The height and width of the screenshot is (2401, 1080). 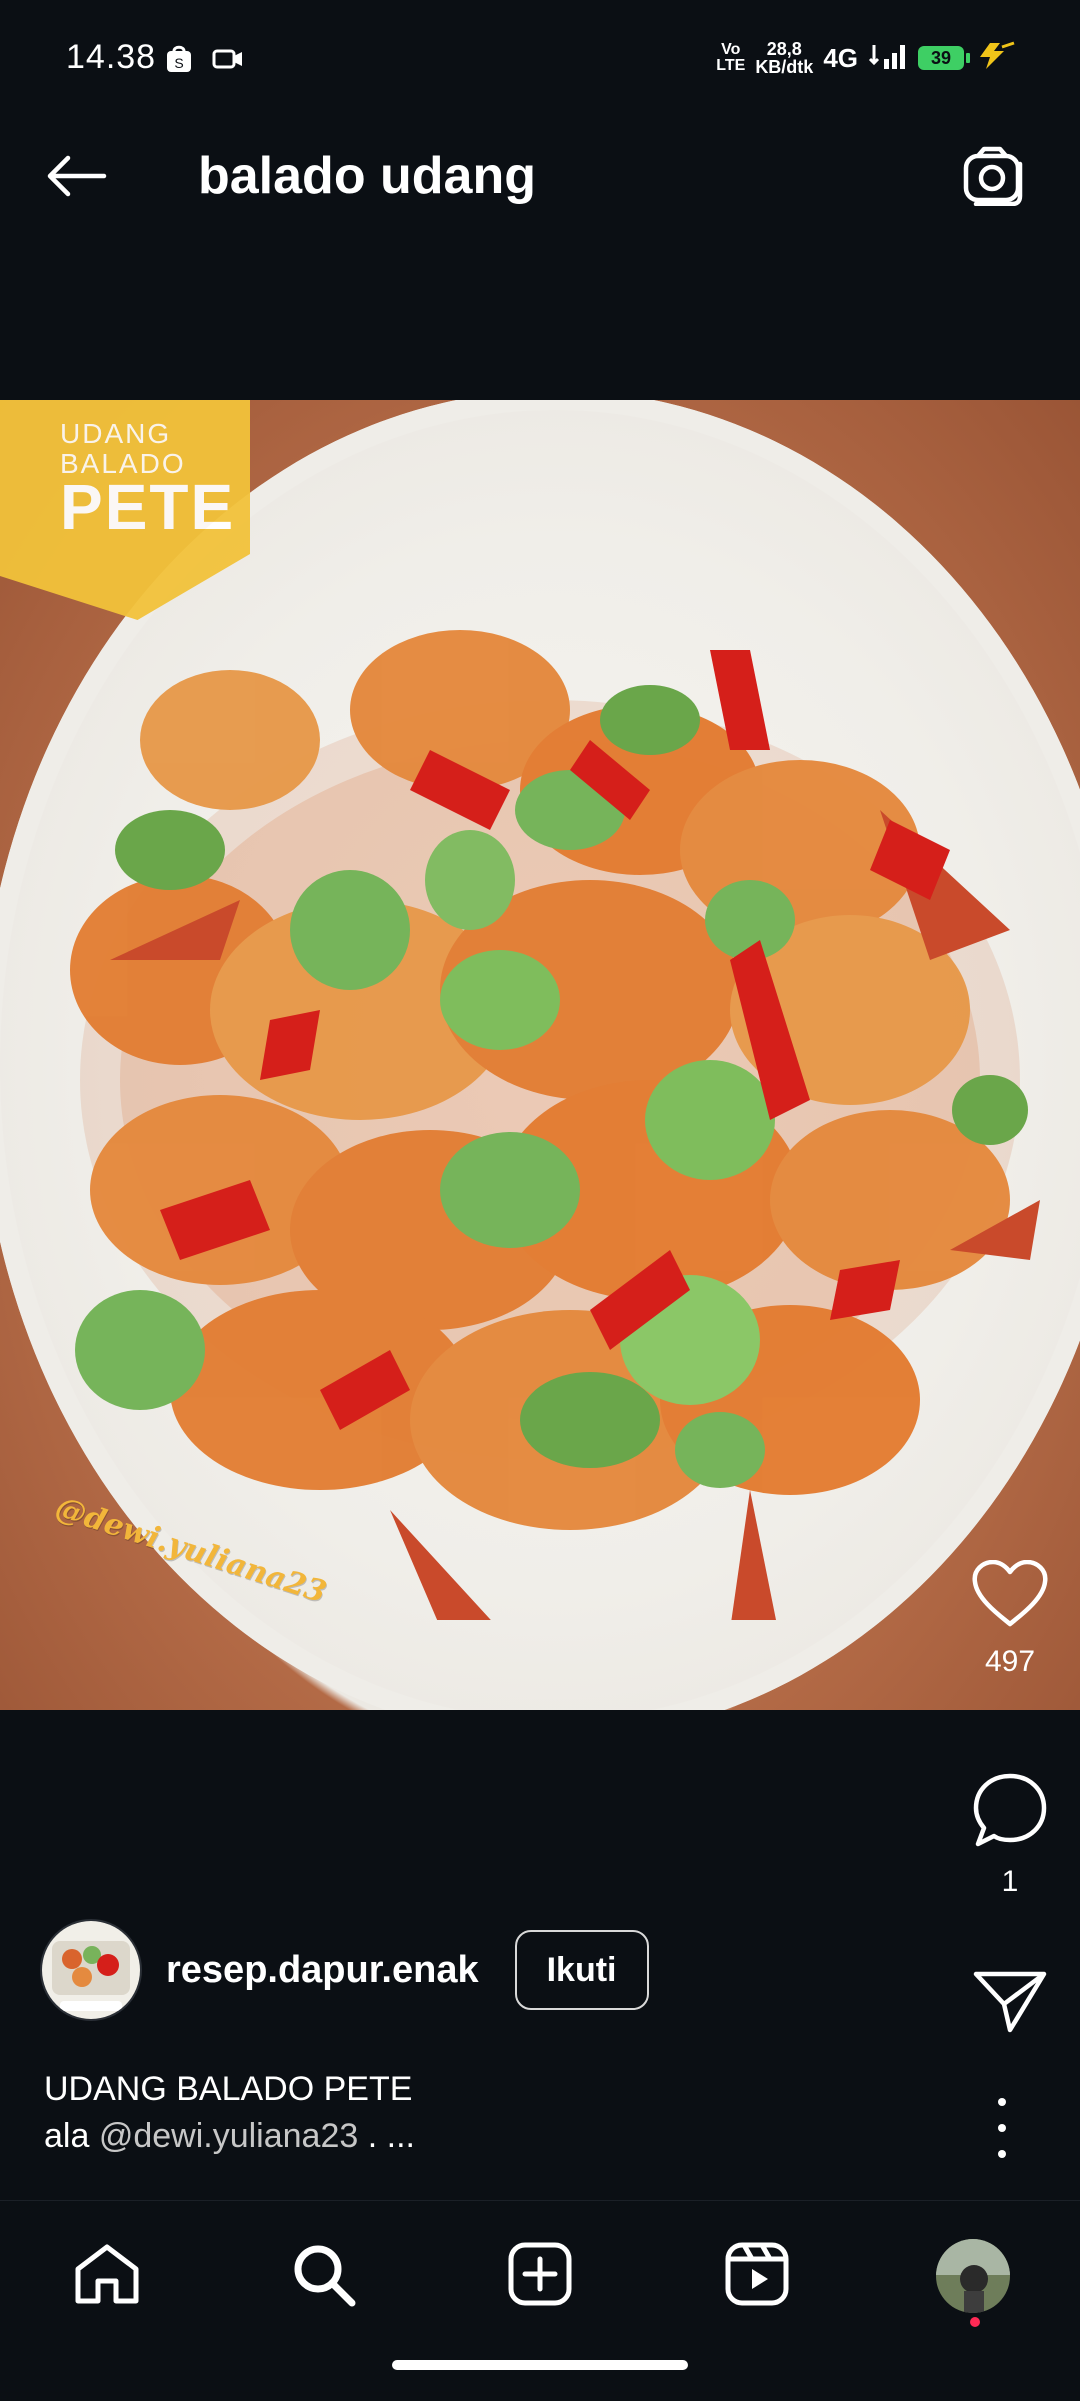 I want to click on more-options-button, so click(x=1002, y=2128).